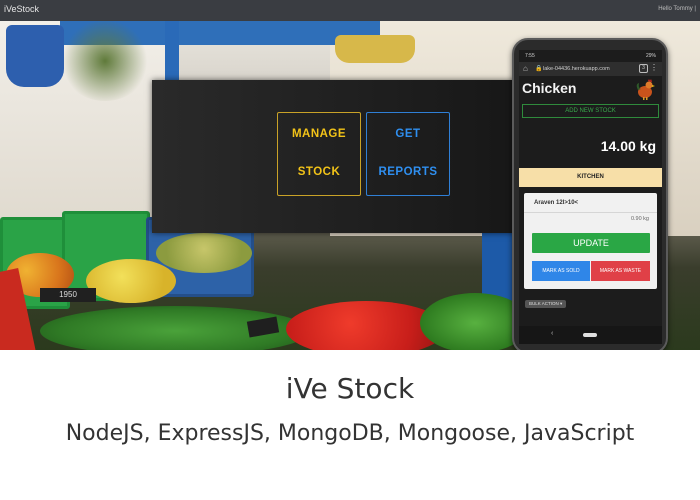 This screenshot has width=700, height=500. What do you see at coordinates (131, 281) in the screenshot?
I see `lemons` at bounding box center [131, 281].